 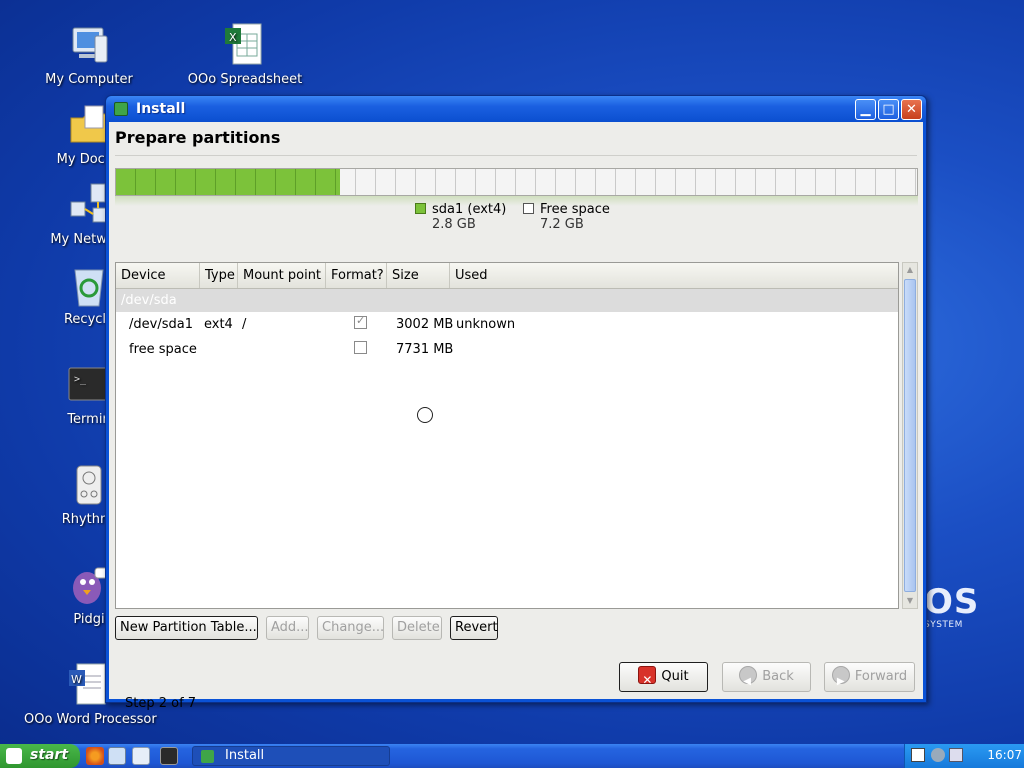 I want to click on back-label: Back, so click(x=778, y=676).